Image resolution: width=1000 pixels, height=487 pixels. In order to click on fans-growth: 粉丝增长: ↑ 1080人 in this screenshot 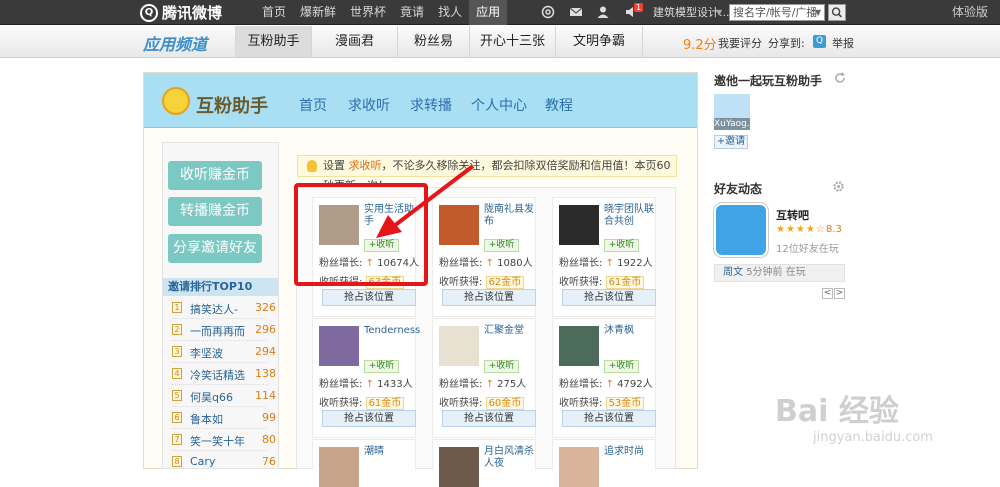, I will do `click(486, 263)`.